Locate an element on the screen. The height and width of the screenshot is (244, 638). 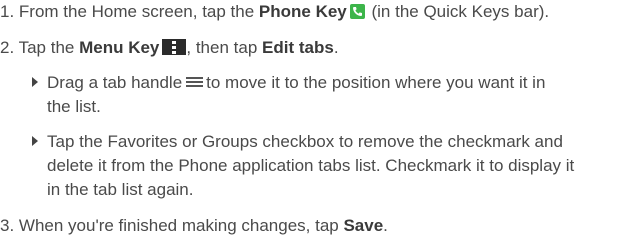
step-number: 1. is located at coordinates (7, 11).